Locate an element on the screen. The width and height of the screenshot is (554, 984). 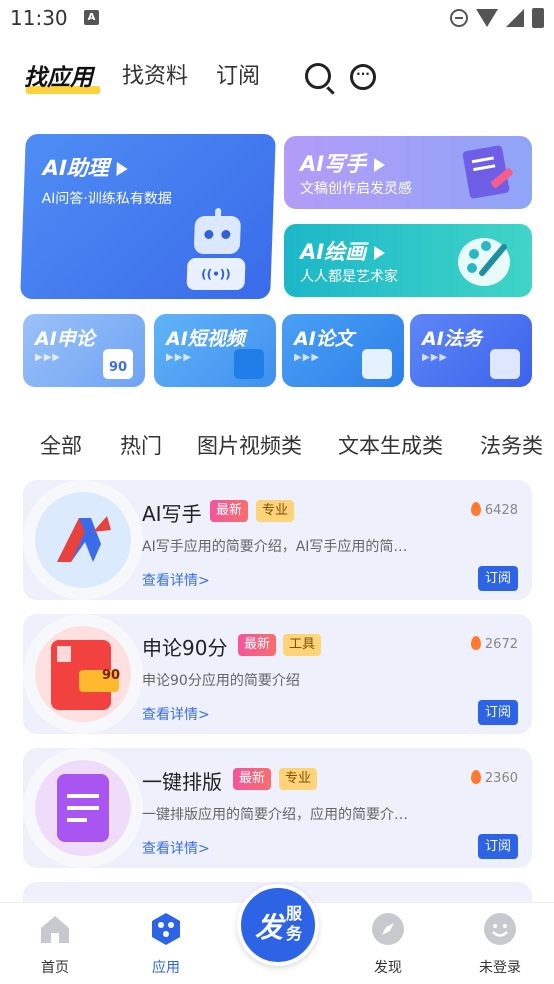
nav-discover: 发现 is located at coordinates (388, 944).